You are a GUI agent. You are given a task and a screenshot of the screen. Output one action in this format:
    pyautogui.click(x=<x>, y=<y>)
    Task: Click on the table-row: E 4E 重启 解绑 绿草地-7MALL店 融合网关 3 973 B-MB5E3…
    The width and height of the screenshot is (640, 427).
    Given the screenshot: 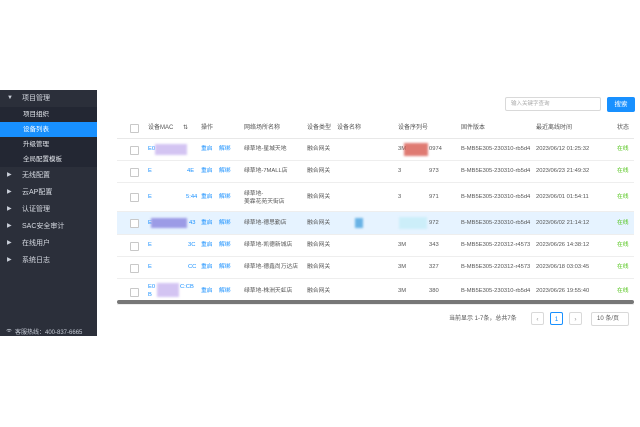 What is the action you would take?
    pyautogui.click(x=375, y=172)
    